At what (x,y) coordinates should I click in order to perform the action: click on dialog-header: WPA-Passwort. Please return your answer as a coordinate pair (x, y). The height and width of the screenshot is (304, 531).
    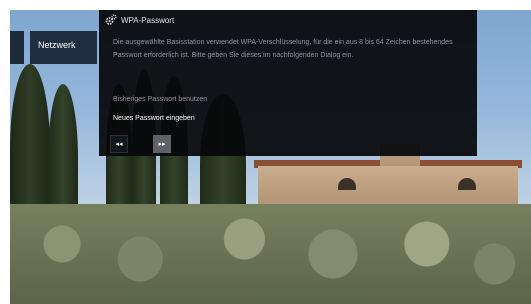
    Looking at the image, I should click on (139, 20).